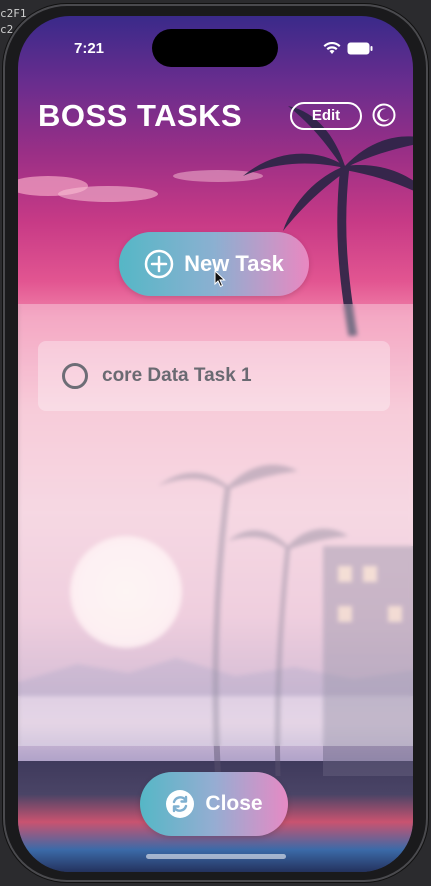  What do you see at coordinates (328, 221) in the screenshot?
I see `palm-tree-decoration` at bounding box center [328, 221].